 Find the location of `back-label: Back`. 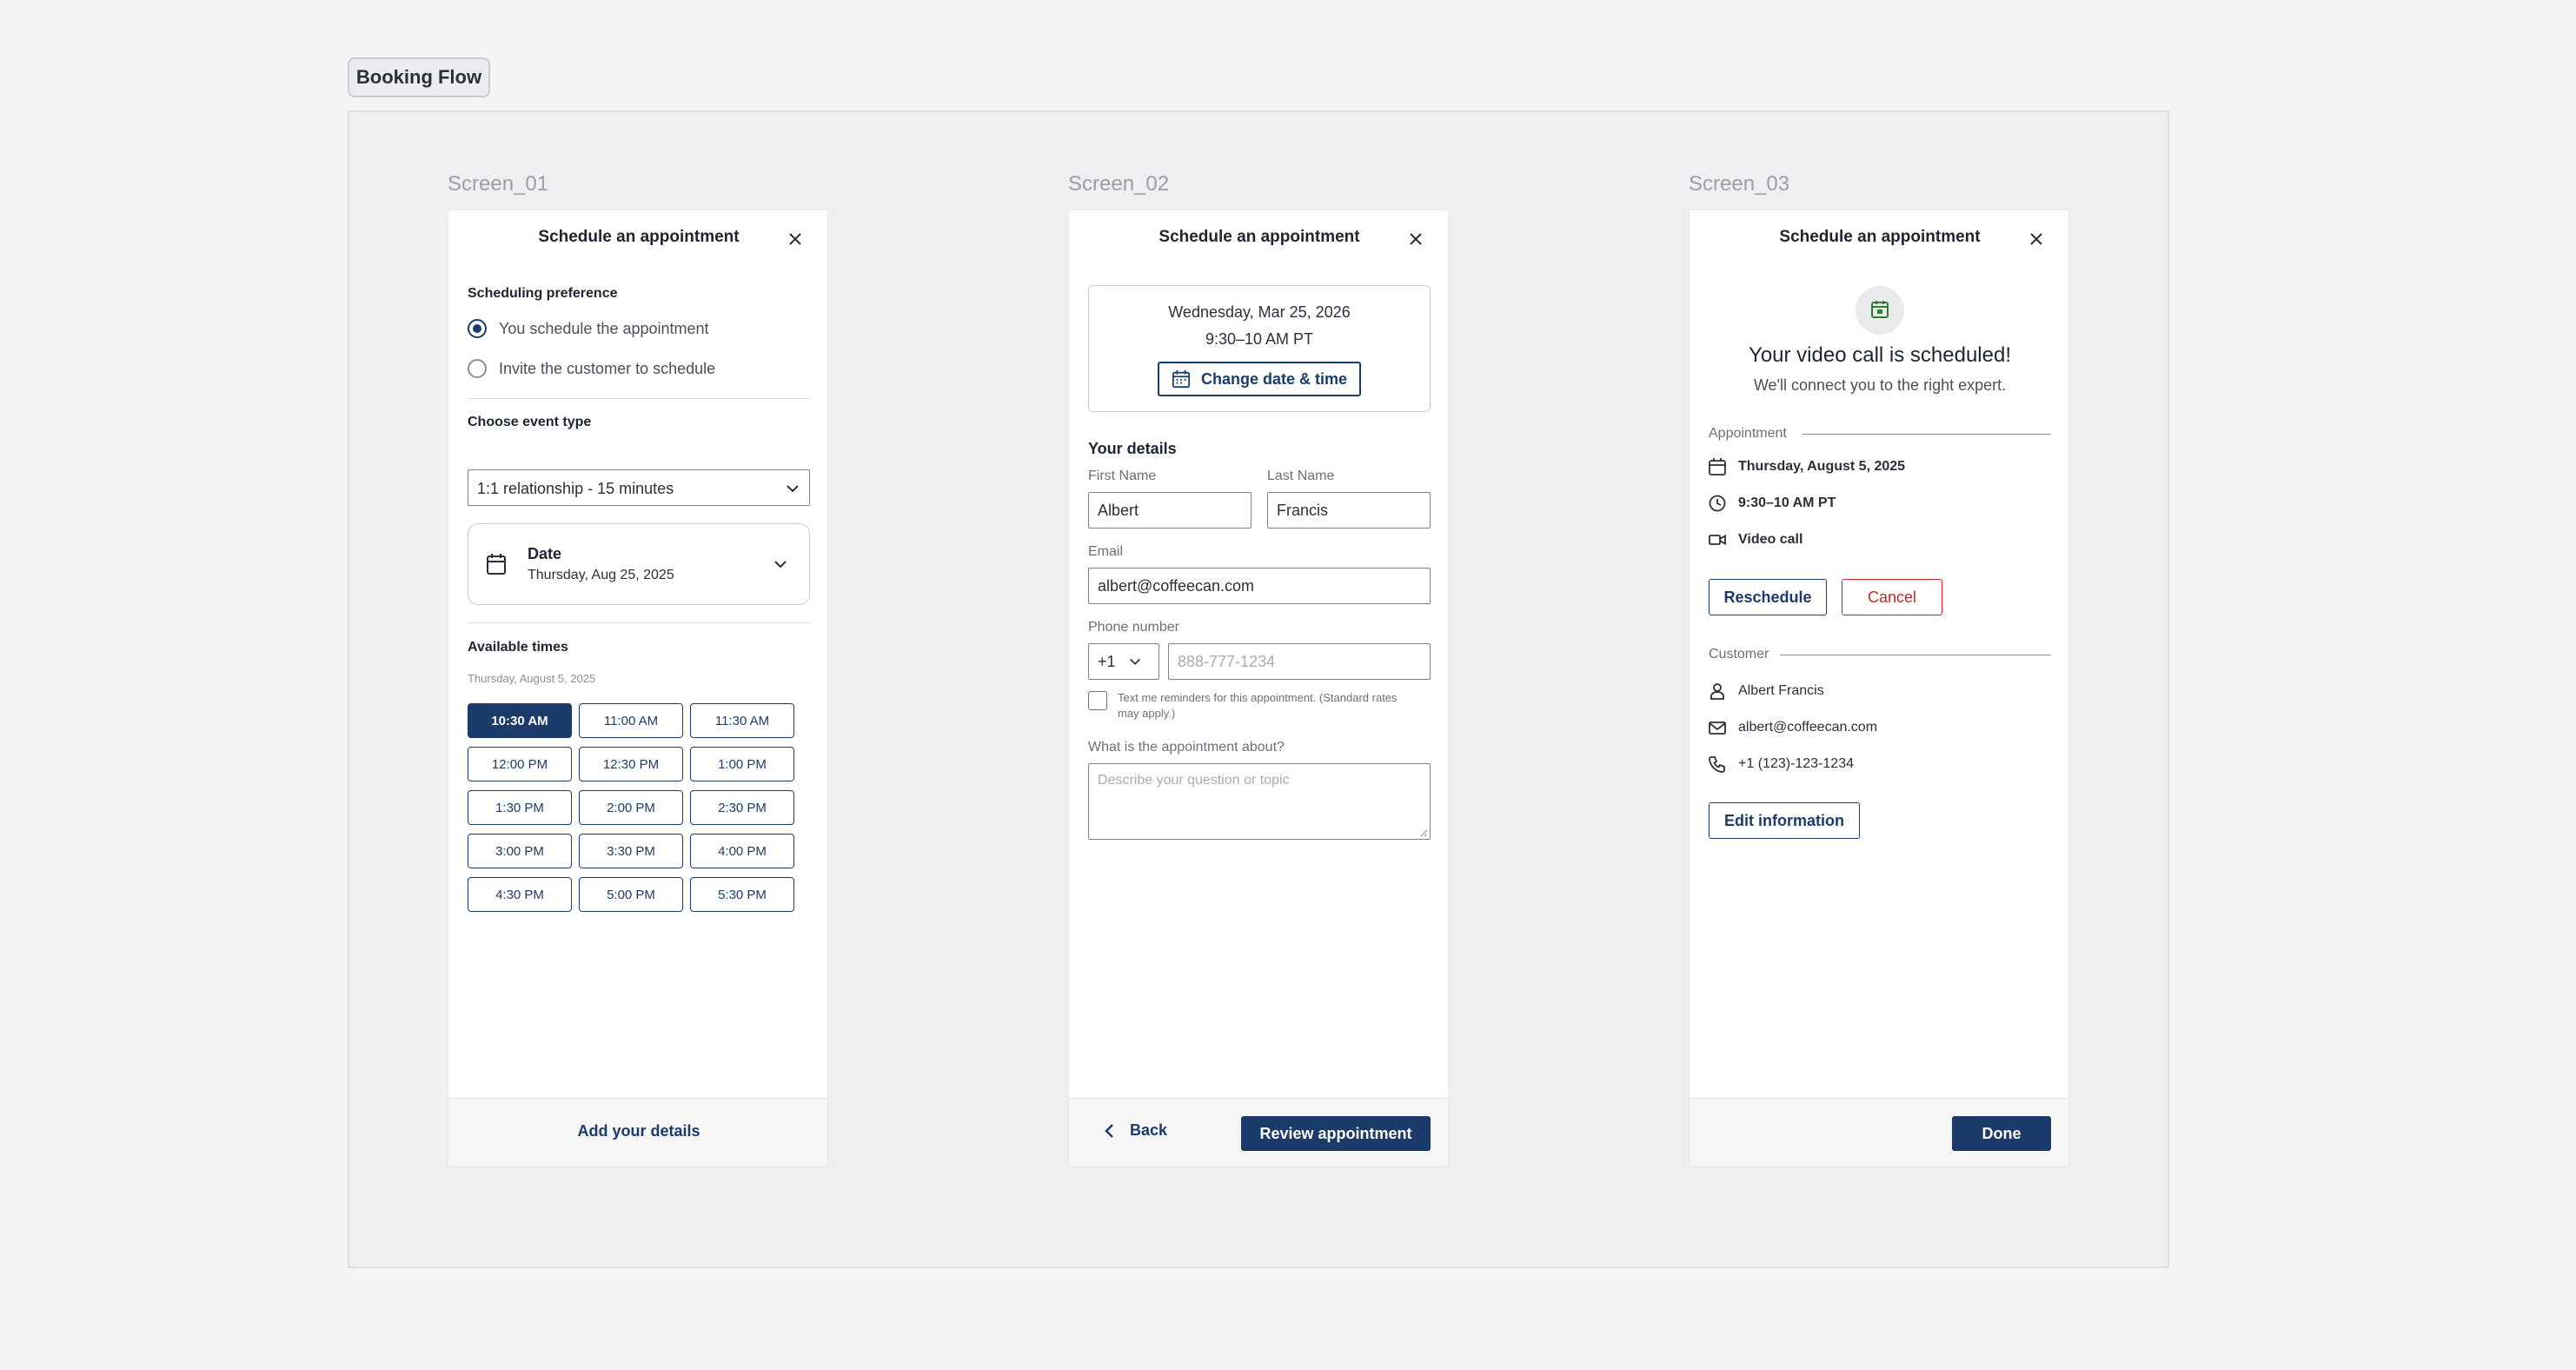

back-label: Back is located at coordinates (1149, 1130).